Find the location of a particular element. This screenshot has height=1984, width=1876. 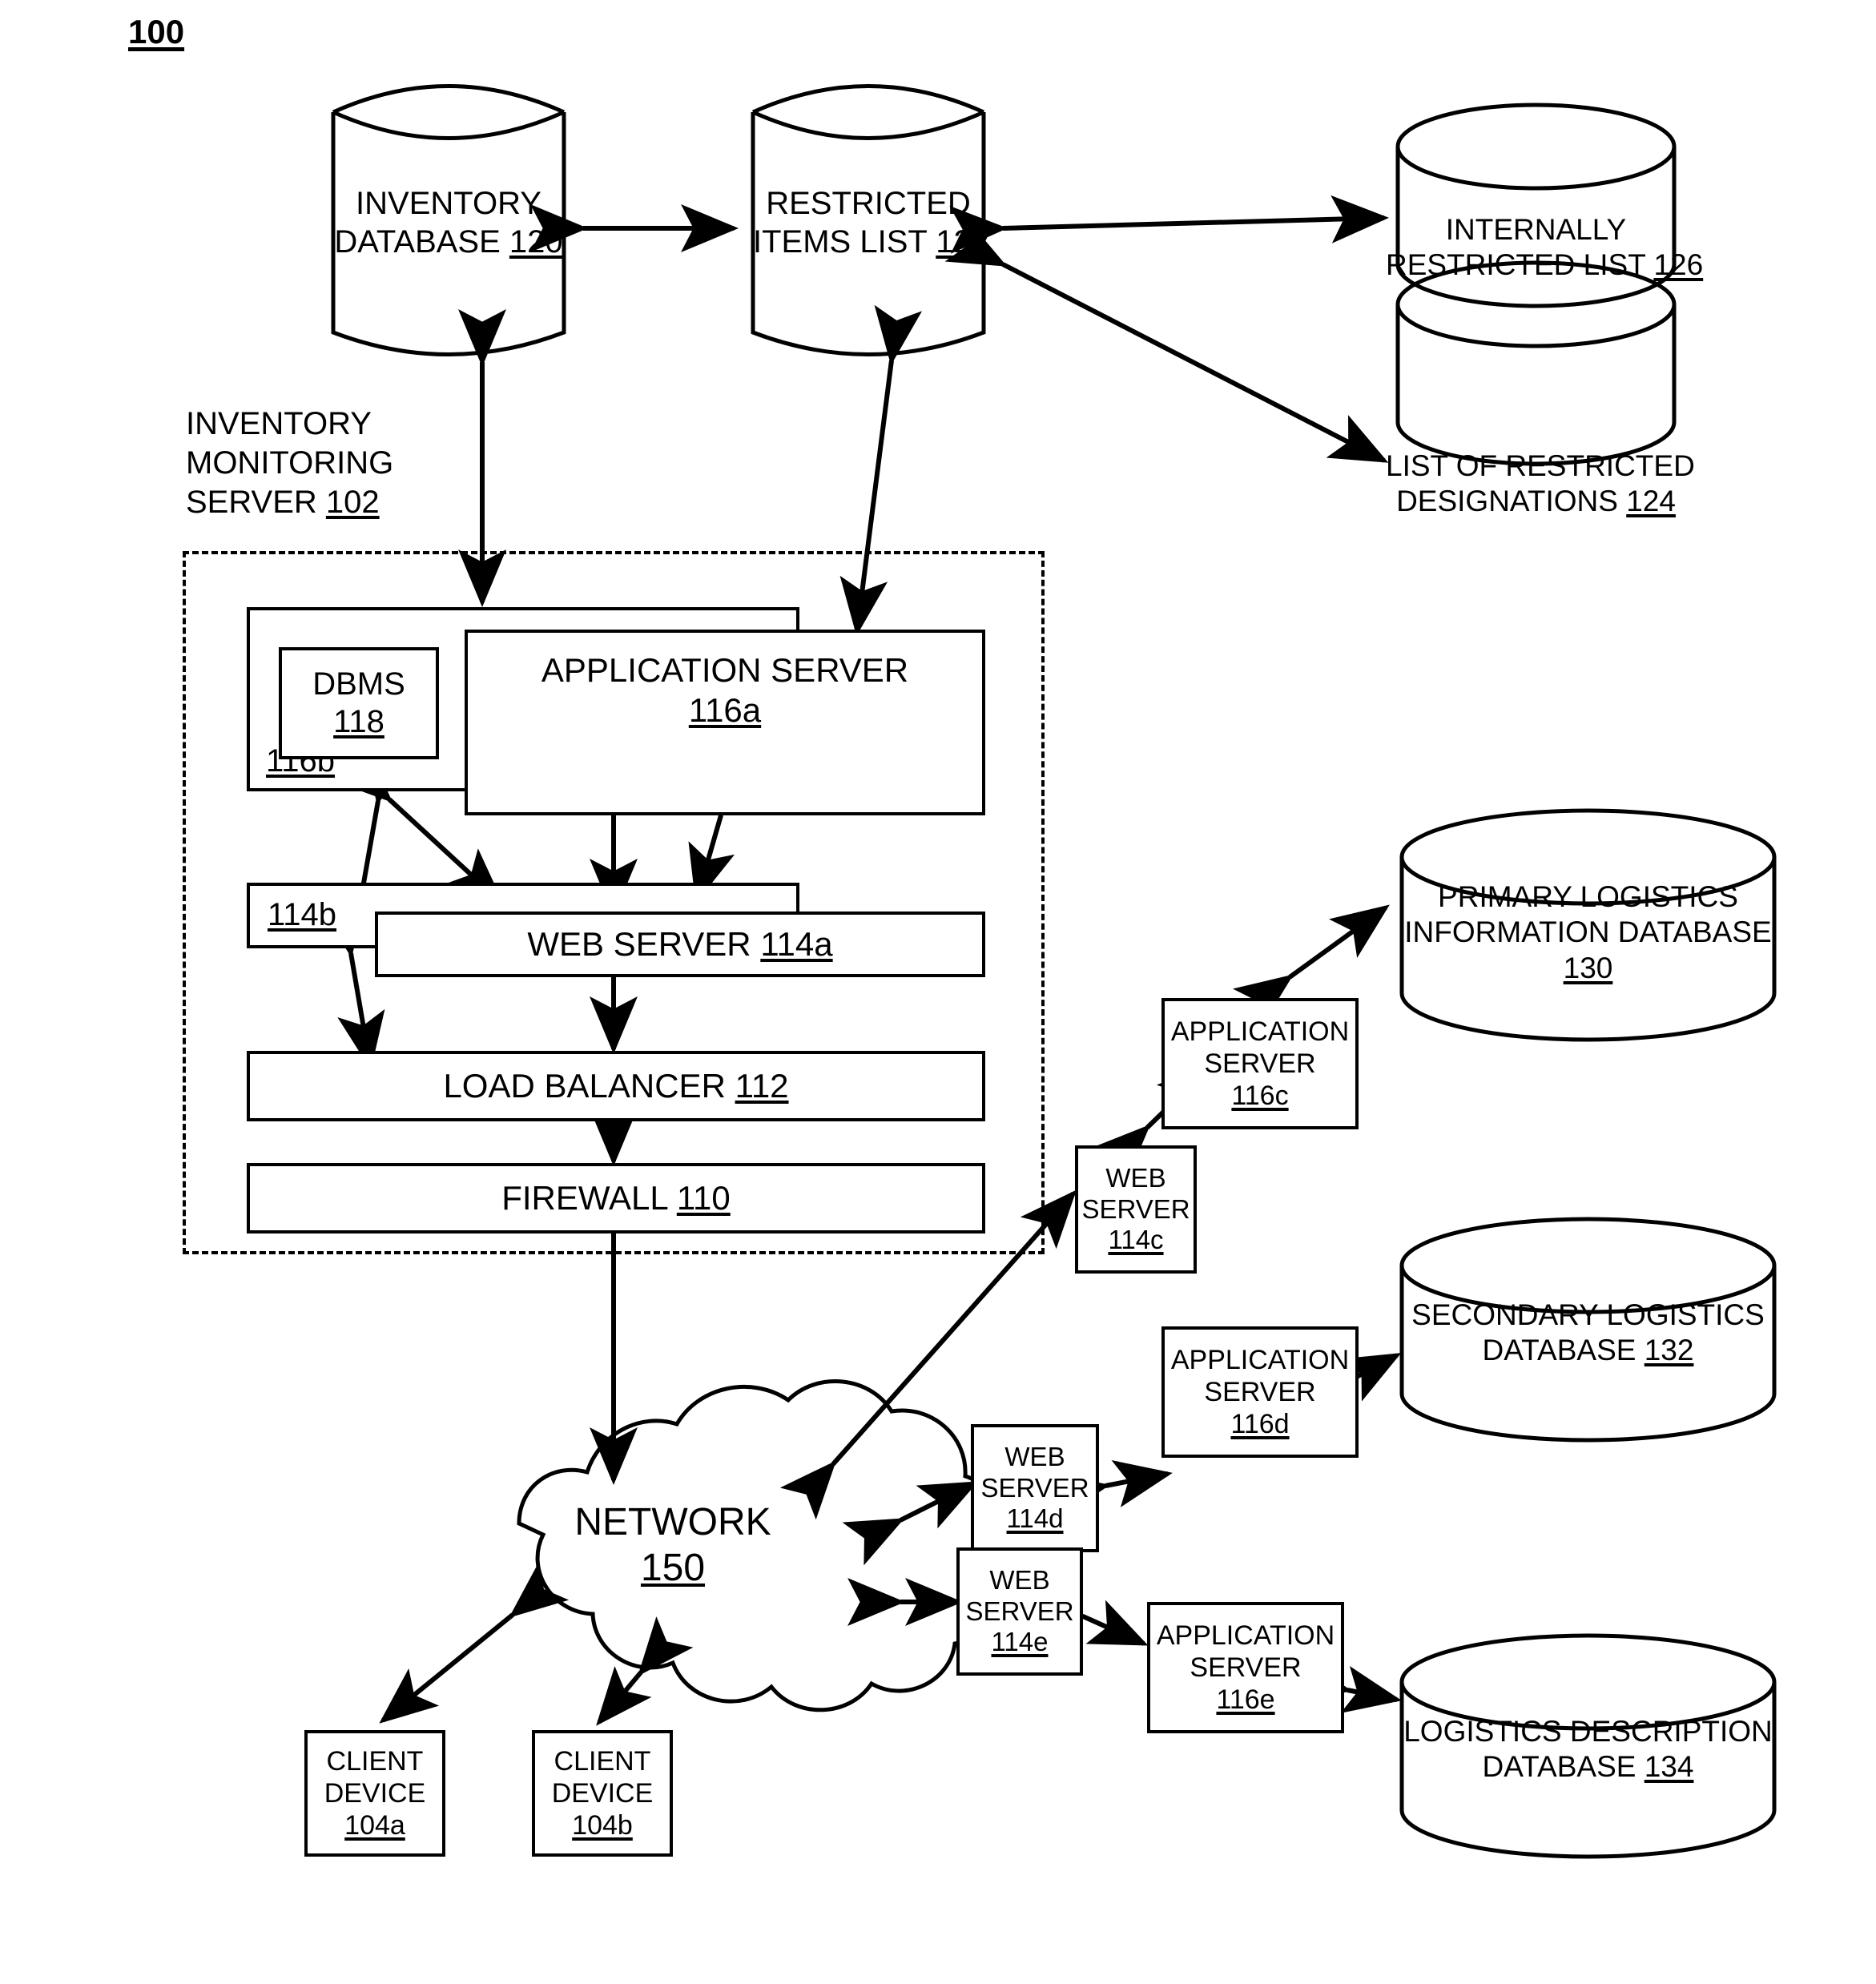

primary-logistics-line2: INFORMATION DATABASE is located at coordinates (1588, 933).